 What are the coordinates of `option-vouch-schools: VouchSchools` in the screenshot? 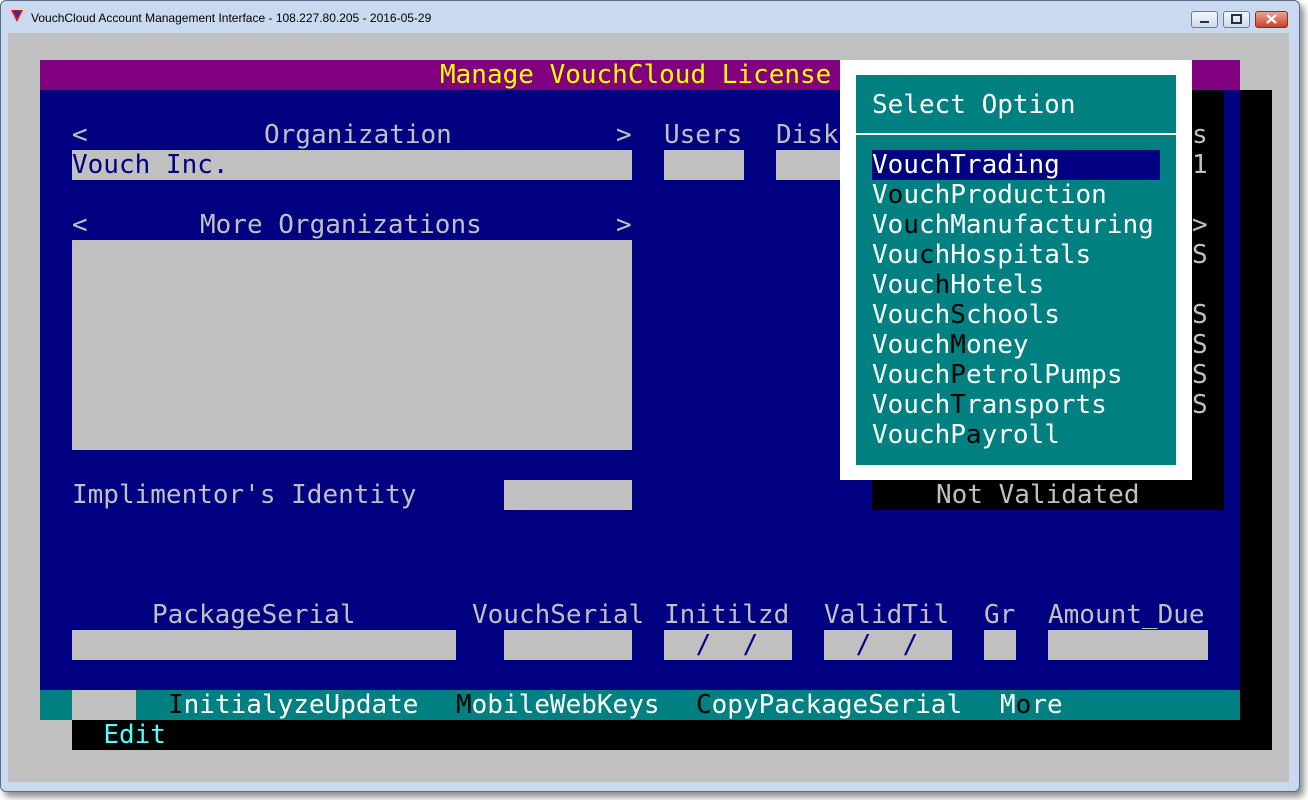 It's located at (966, 315).